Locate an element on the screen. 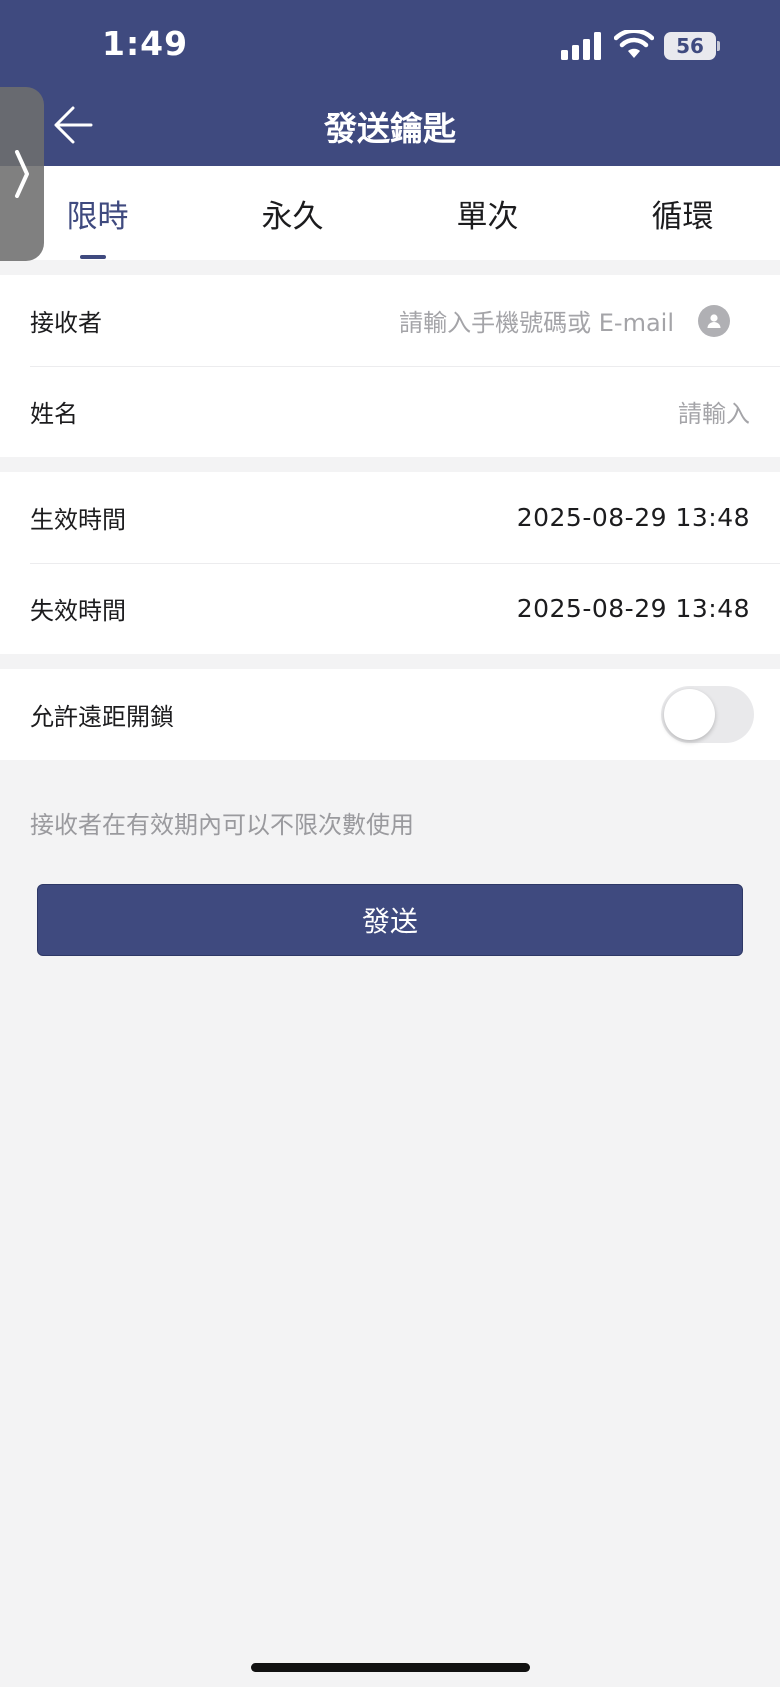 The image size is (780, 1687). usage-hint: 接收者在有效期內可以不限次數使用 is located at coordinates (222, 825).